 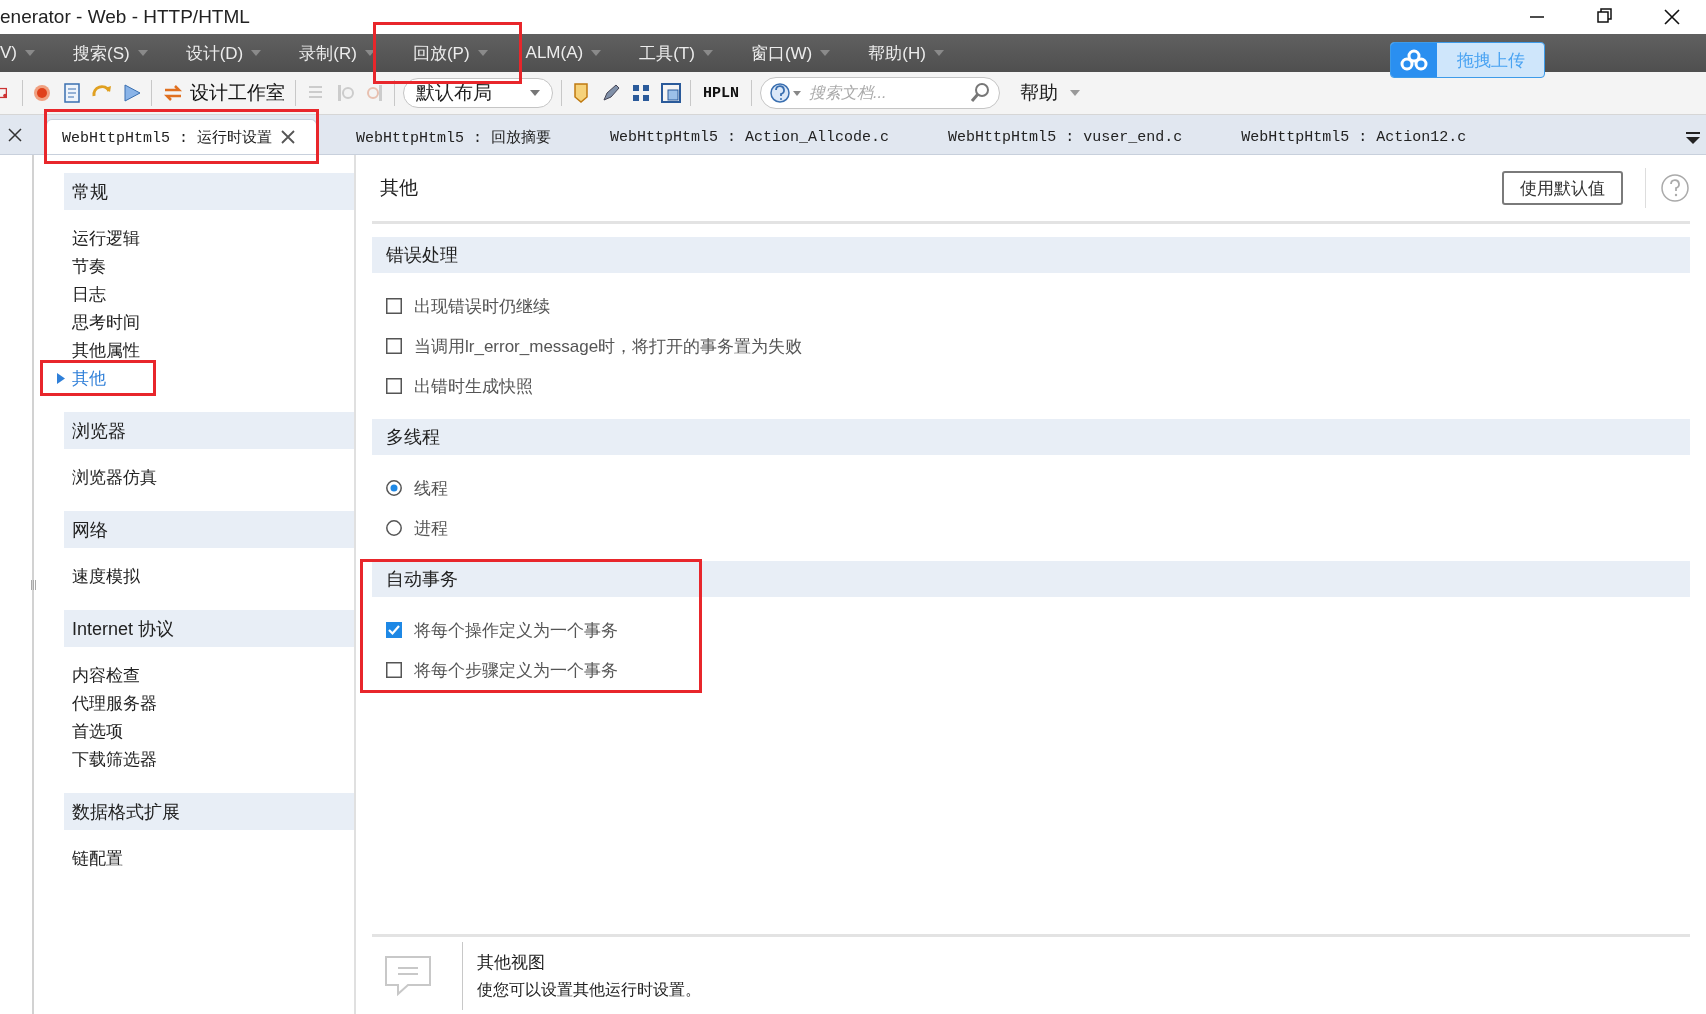 What do you see at coordinates (673, 53) in the screenshot?
I see `menu-item: 工具(T)` at bounding box center [673, 53].